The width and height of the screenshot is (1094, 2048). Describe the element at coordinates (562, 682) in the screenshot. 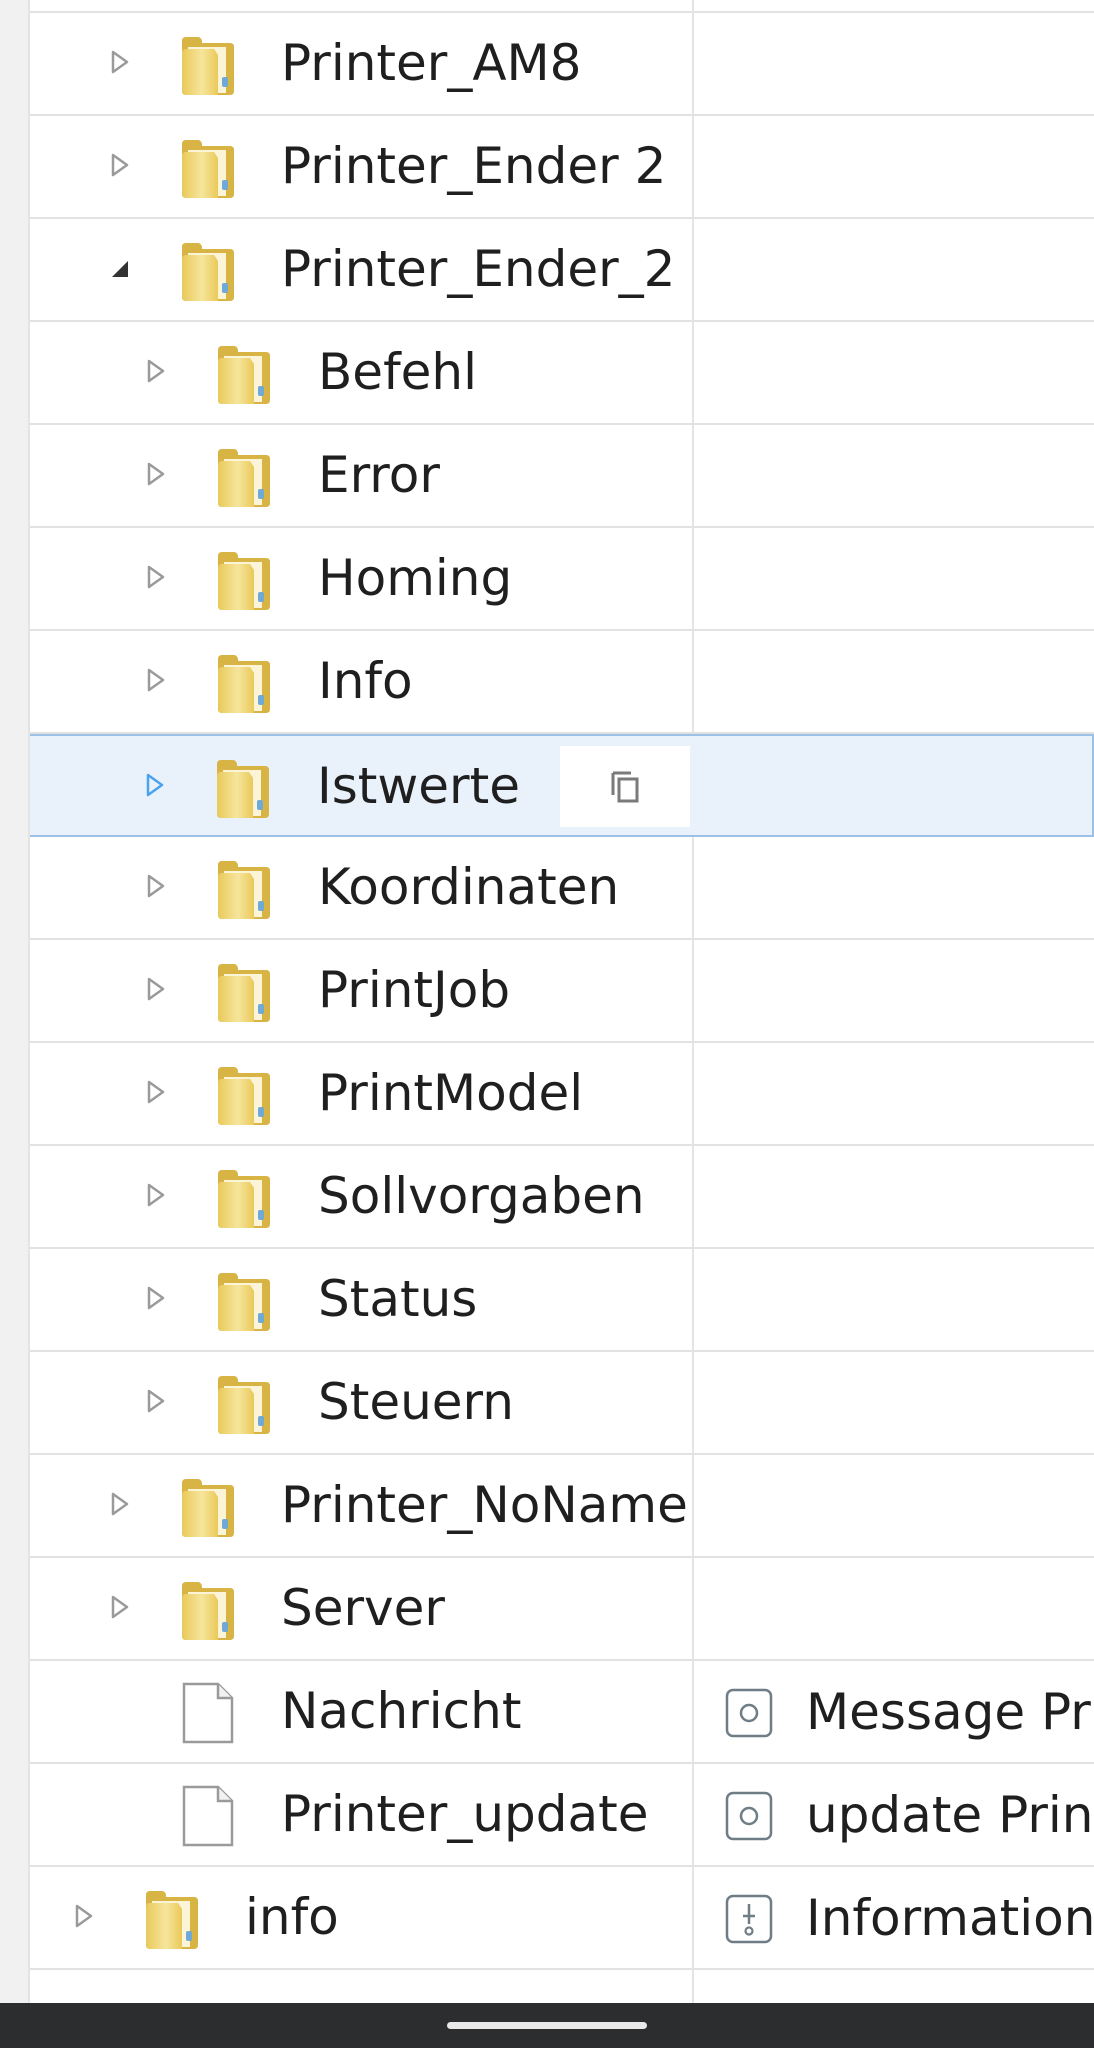

I see `tree-row-folder: Info` at that location.